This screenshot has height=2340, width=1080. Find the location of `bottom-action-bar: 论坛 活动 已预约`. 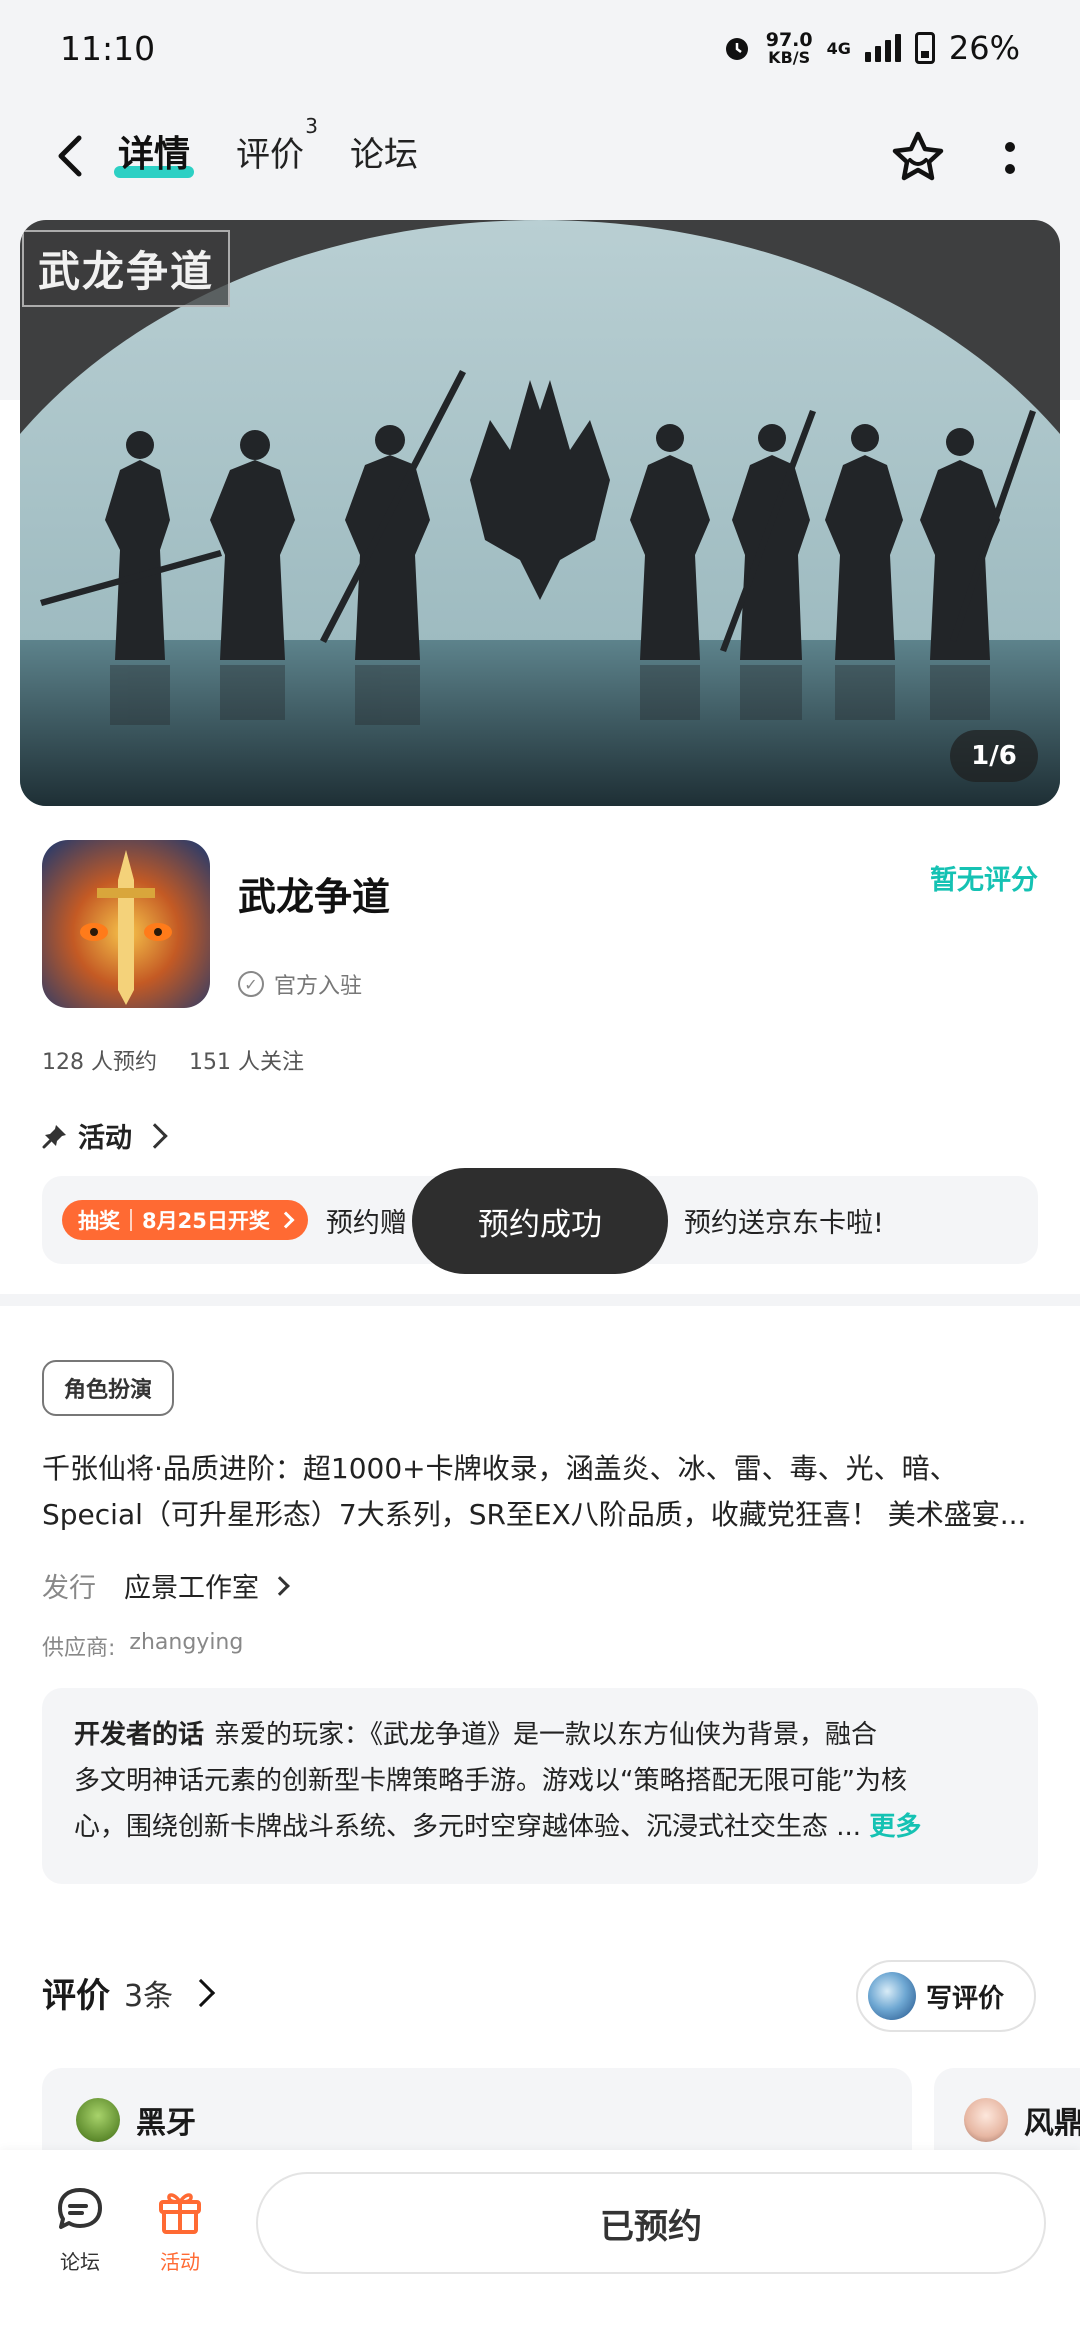

bottom-action-bar: 论坛 活动 已预约 is located at coordinates (540, 2245).